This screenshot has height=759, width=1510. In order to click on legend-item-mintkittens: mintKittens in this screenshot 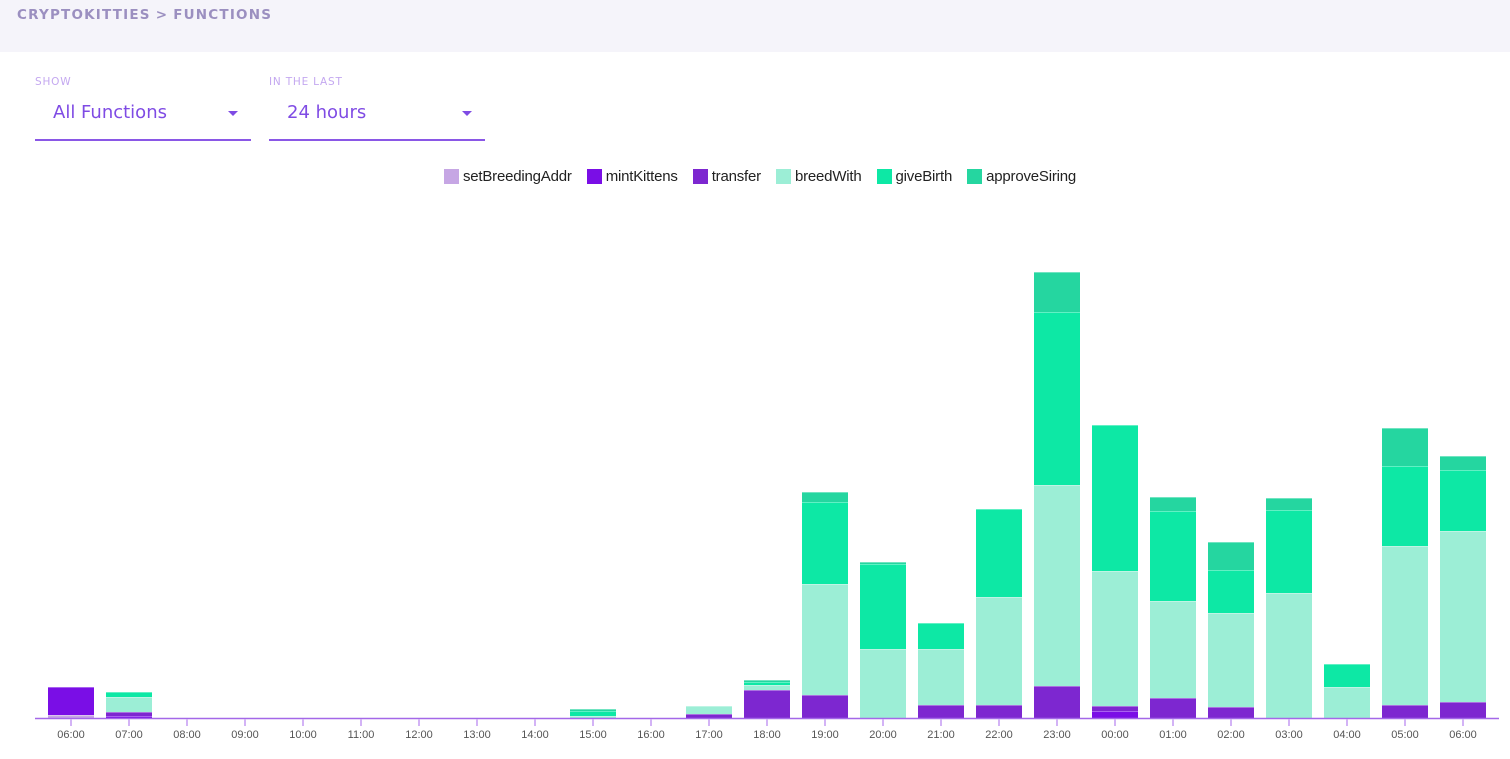, I will do `click(632, 176)`.